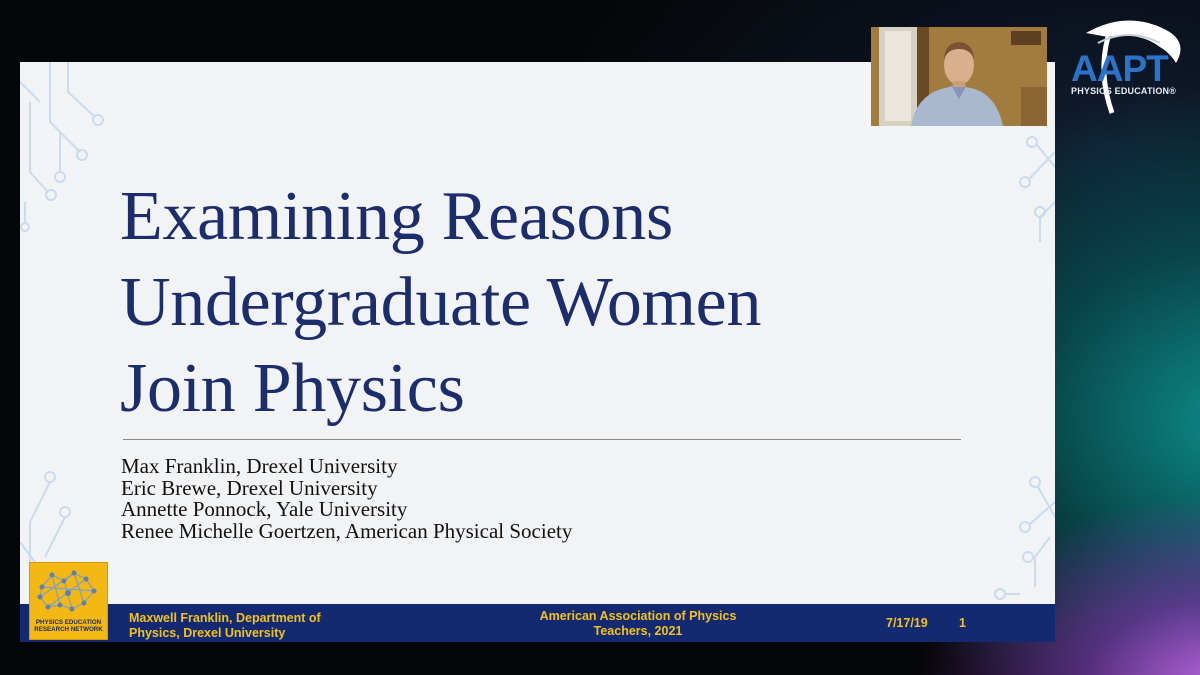 The width and height of the screenshot is (1200, 675). I want to click on presenter-webcam, so click(959, 76).